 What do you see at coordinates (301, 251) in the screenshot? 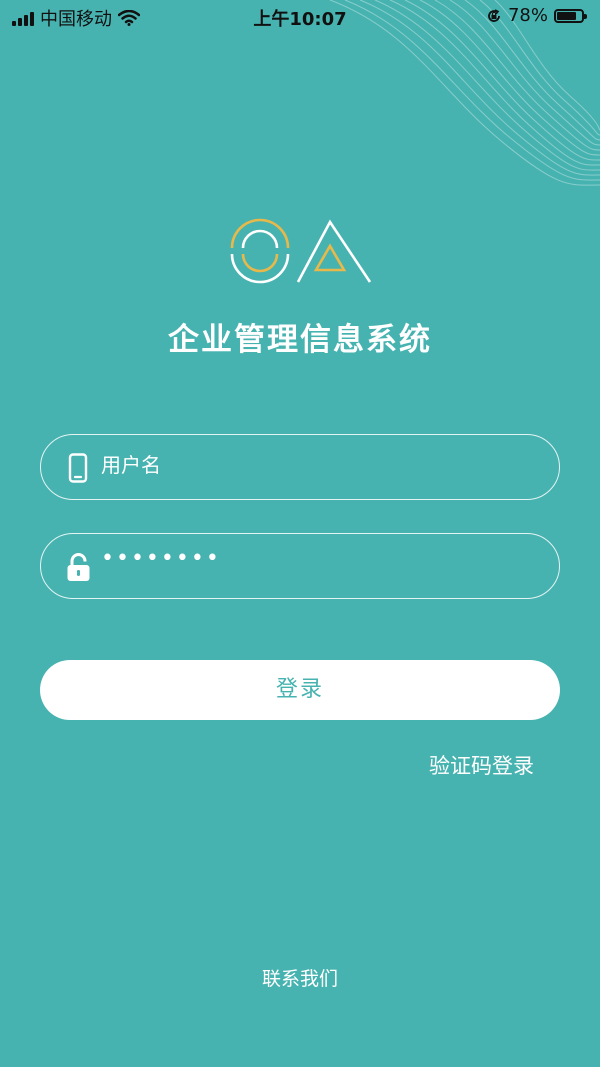
I see `oa-logo` at bounding box center [301, 251].